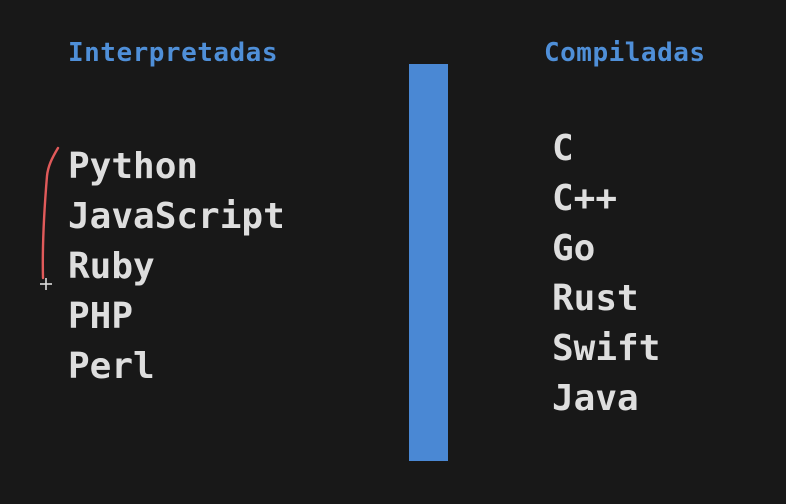 The image size is (786, 504). Describe the element at coordinates (595, 298) in the screenshot. I see `list-item: Rust` at that location.